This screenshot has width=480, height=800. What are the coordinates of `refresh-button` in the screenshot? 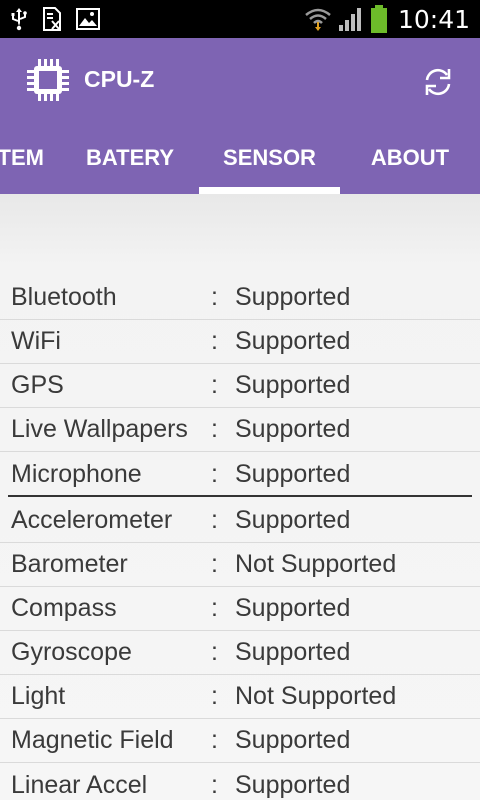 It's located at (438, 82).